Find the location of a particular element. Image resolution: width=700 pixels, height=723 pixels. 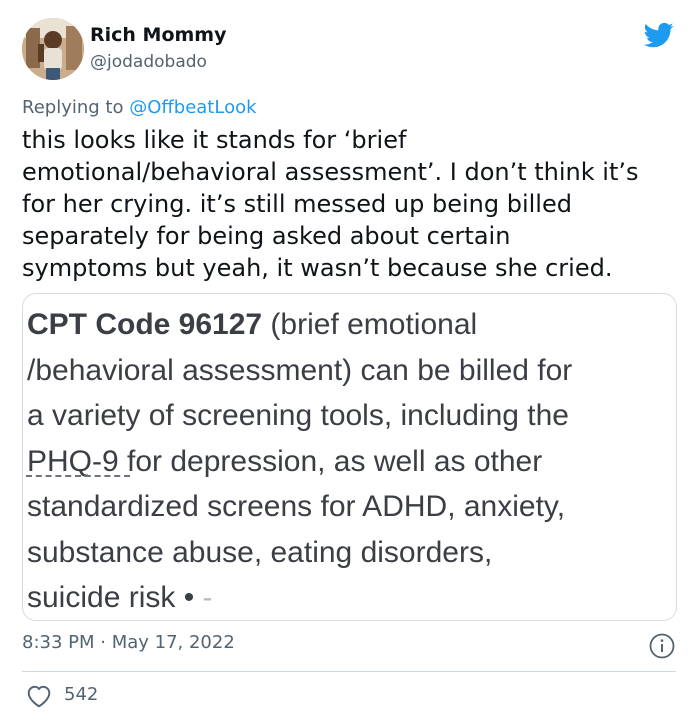

replying-to-label: Replying to is located at coordinates (76, 107).